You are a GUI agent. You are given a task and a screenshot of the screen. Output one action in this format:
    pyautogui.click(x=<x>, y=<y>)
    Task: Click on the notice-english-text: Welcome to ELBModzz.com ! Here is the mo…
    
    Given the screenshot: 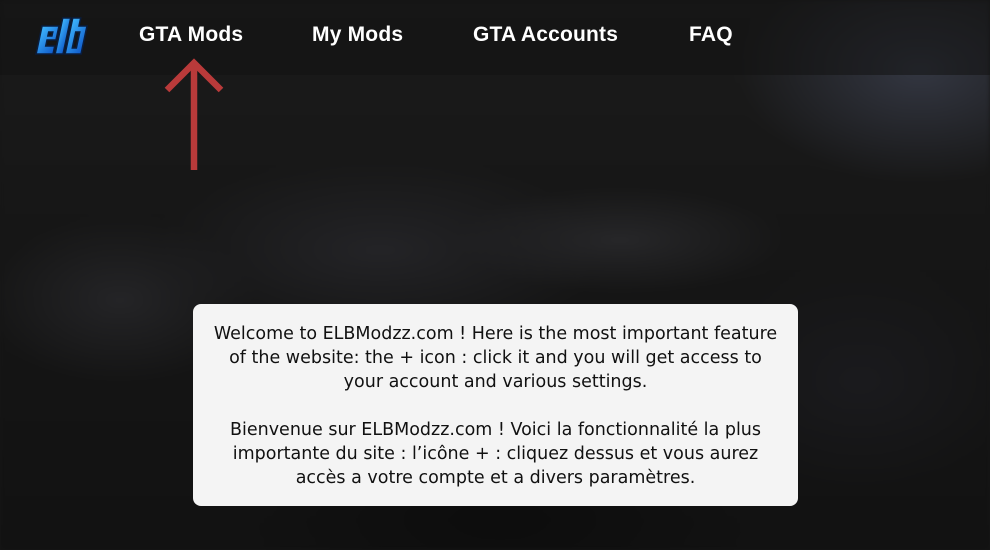 What is the action you would take?
    pyautogui.click(x=495, y=358)
    